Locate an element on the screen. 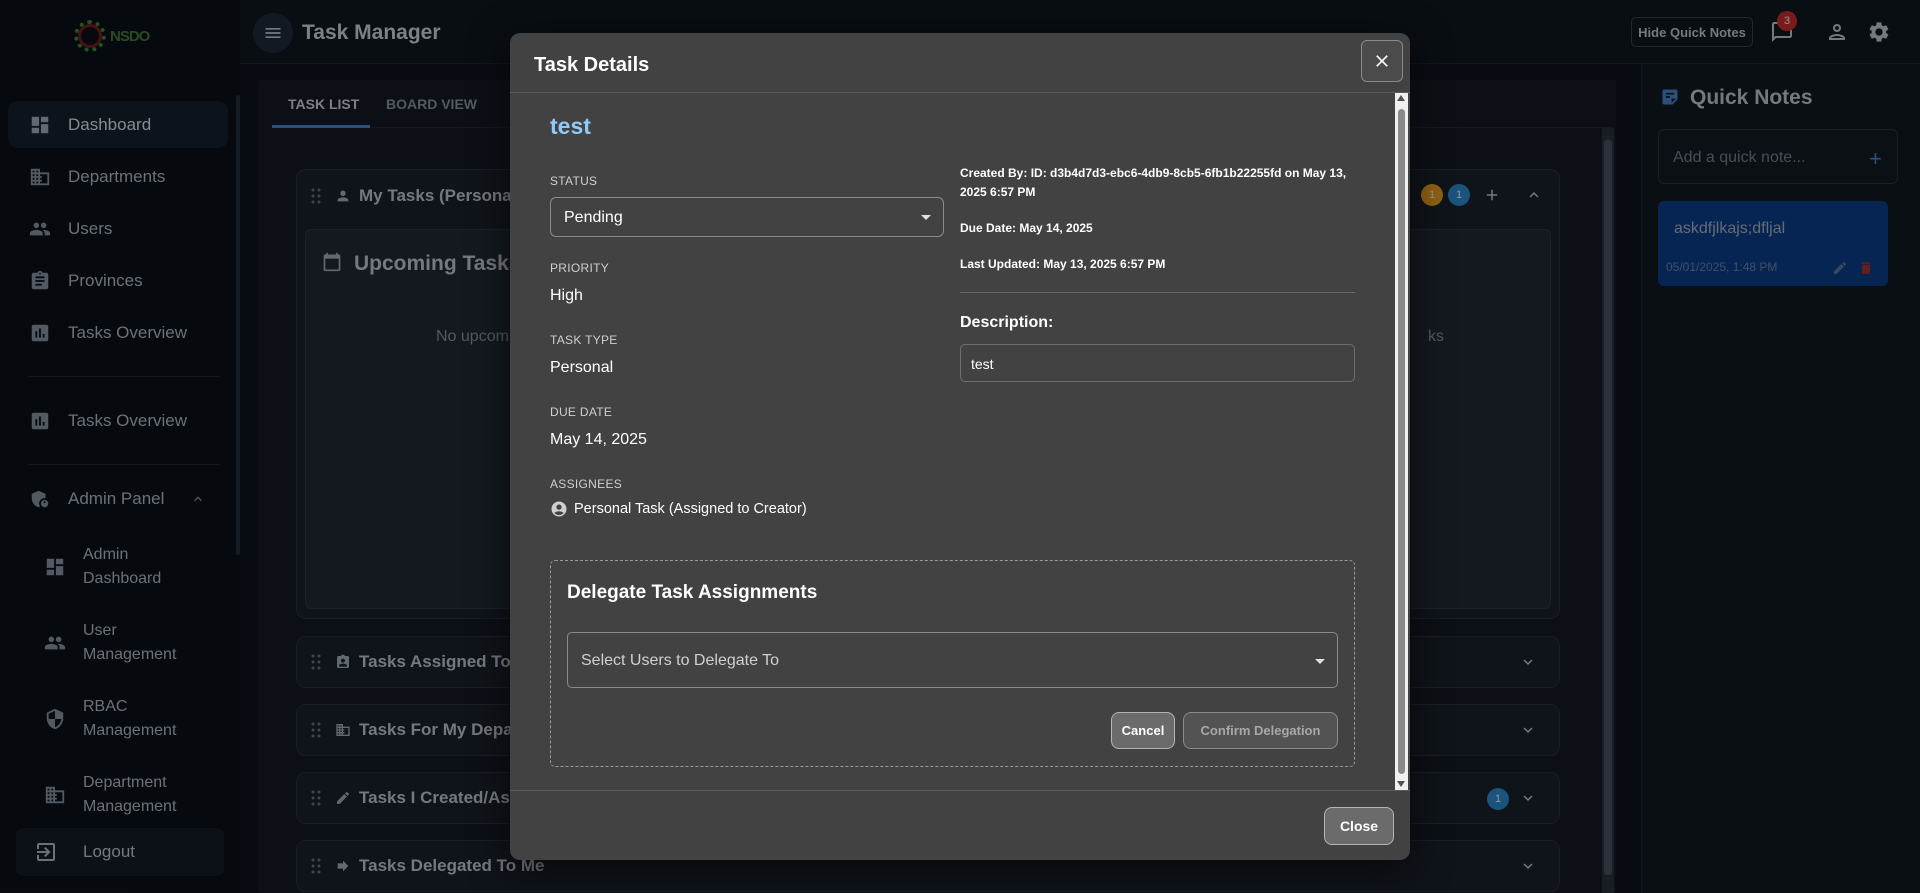  assignee-name: Personal Task (Assigned to Creator) is located at coordinates (690, 509).